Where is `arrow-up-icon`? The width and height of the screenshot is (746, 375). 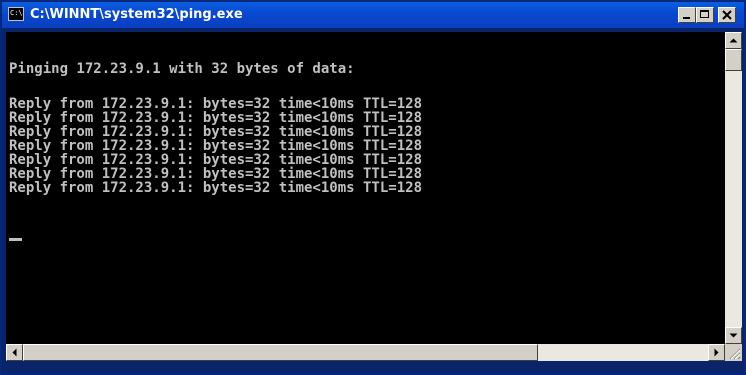
arrow-up-icon is located at coordinates (733, 40).